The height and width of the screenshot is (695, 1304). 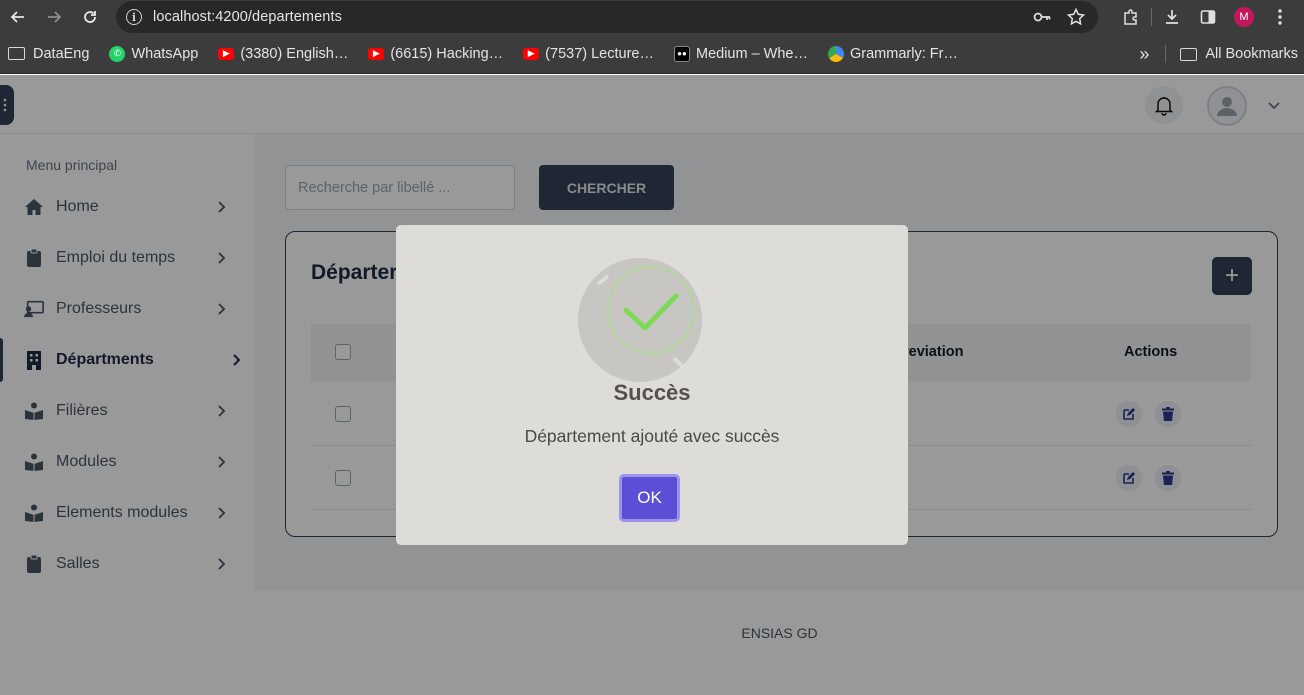 What do you see at coordinates (607, 17) in the screenshot?
I see `address-bar: i localhost:4200/departements` at bounding box center [607, 17].